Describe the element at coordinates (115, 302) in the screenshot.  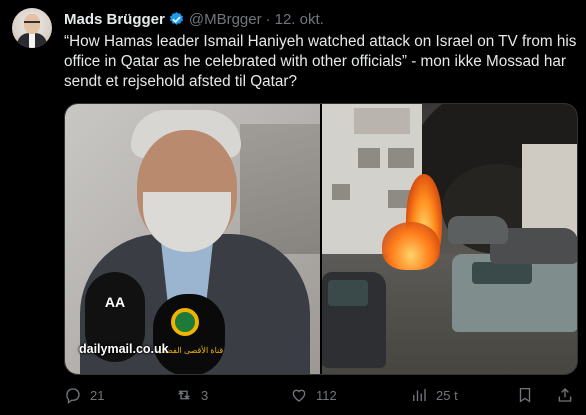
I see `microphone-logo: AA` at that location.